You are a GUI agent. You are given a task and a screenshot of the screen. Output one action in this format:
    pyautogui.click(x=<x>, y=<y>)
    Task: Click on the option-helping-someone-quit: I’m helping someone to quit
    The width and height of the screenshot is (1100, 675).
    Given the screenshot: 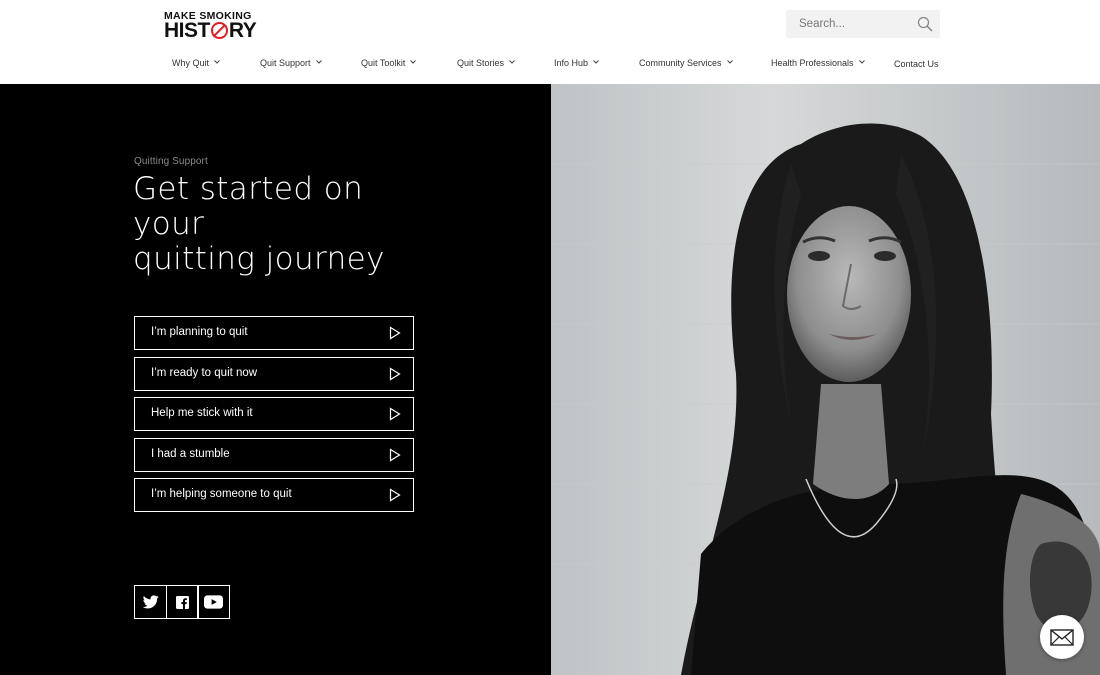 What is the action you would take?
    pyautogui.click(x=274, y=495)
    